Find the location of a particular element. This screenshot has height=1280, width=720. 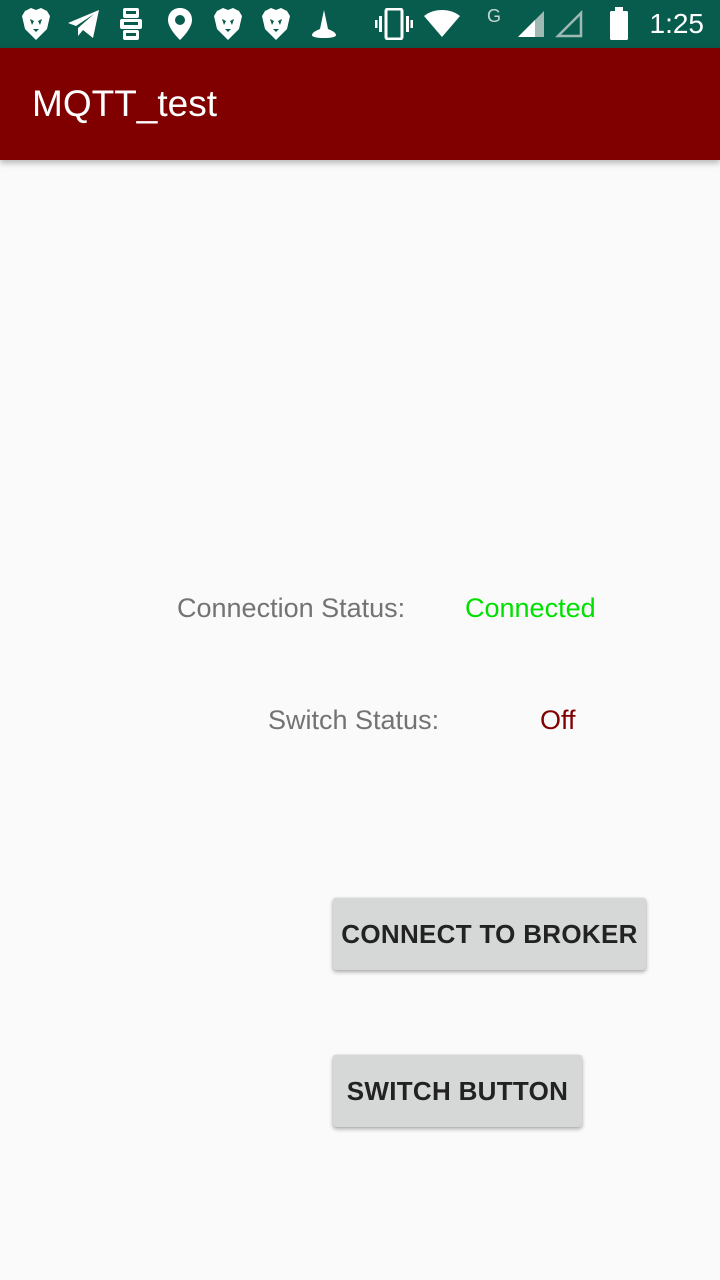

connection-status-value: Connected is located at coordinates (530, 608).